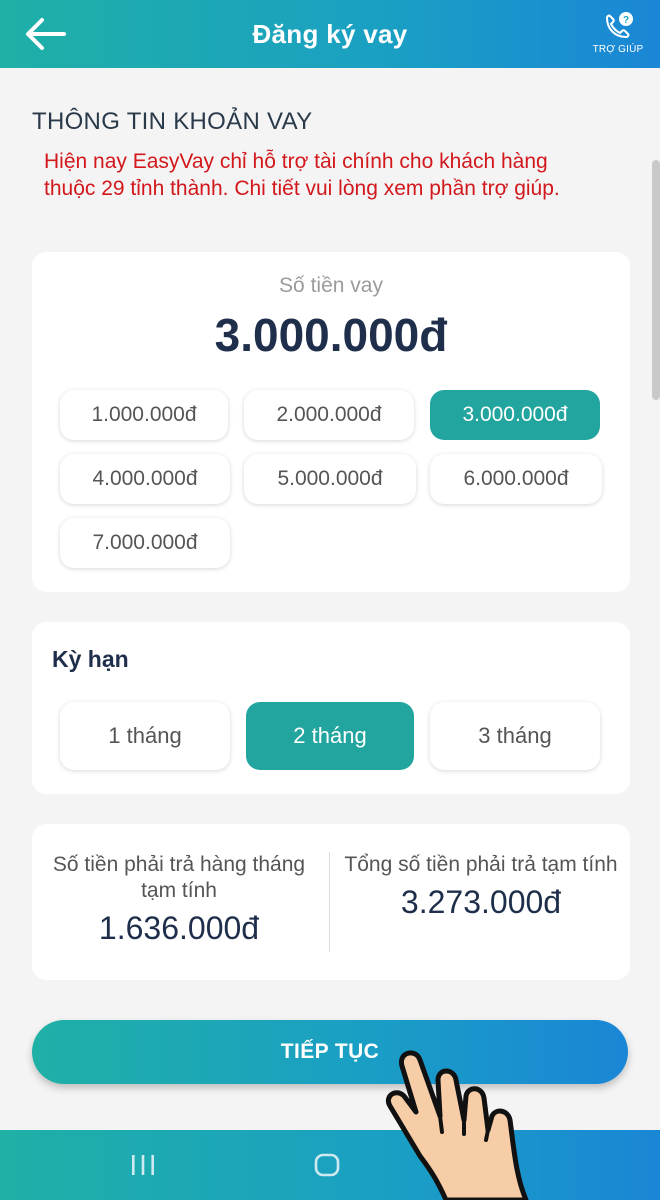  I want to click on page-title: Đăng ký vay, so click(330, 33).